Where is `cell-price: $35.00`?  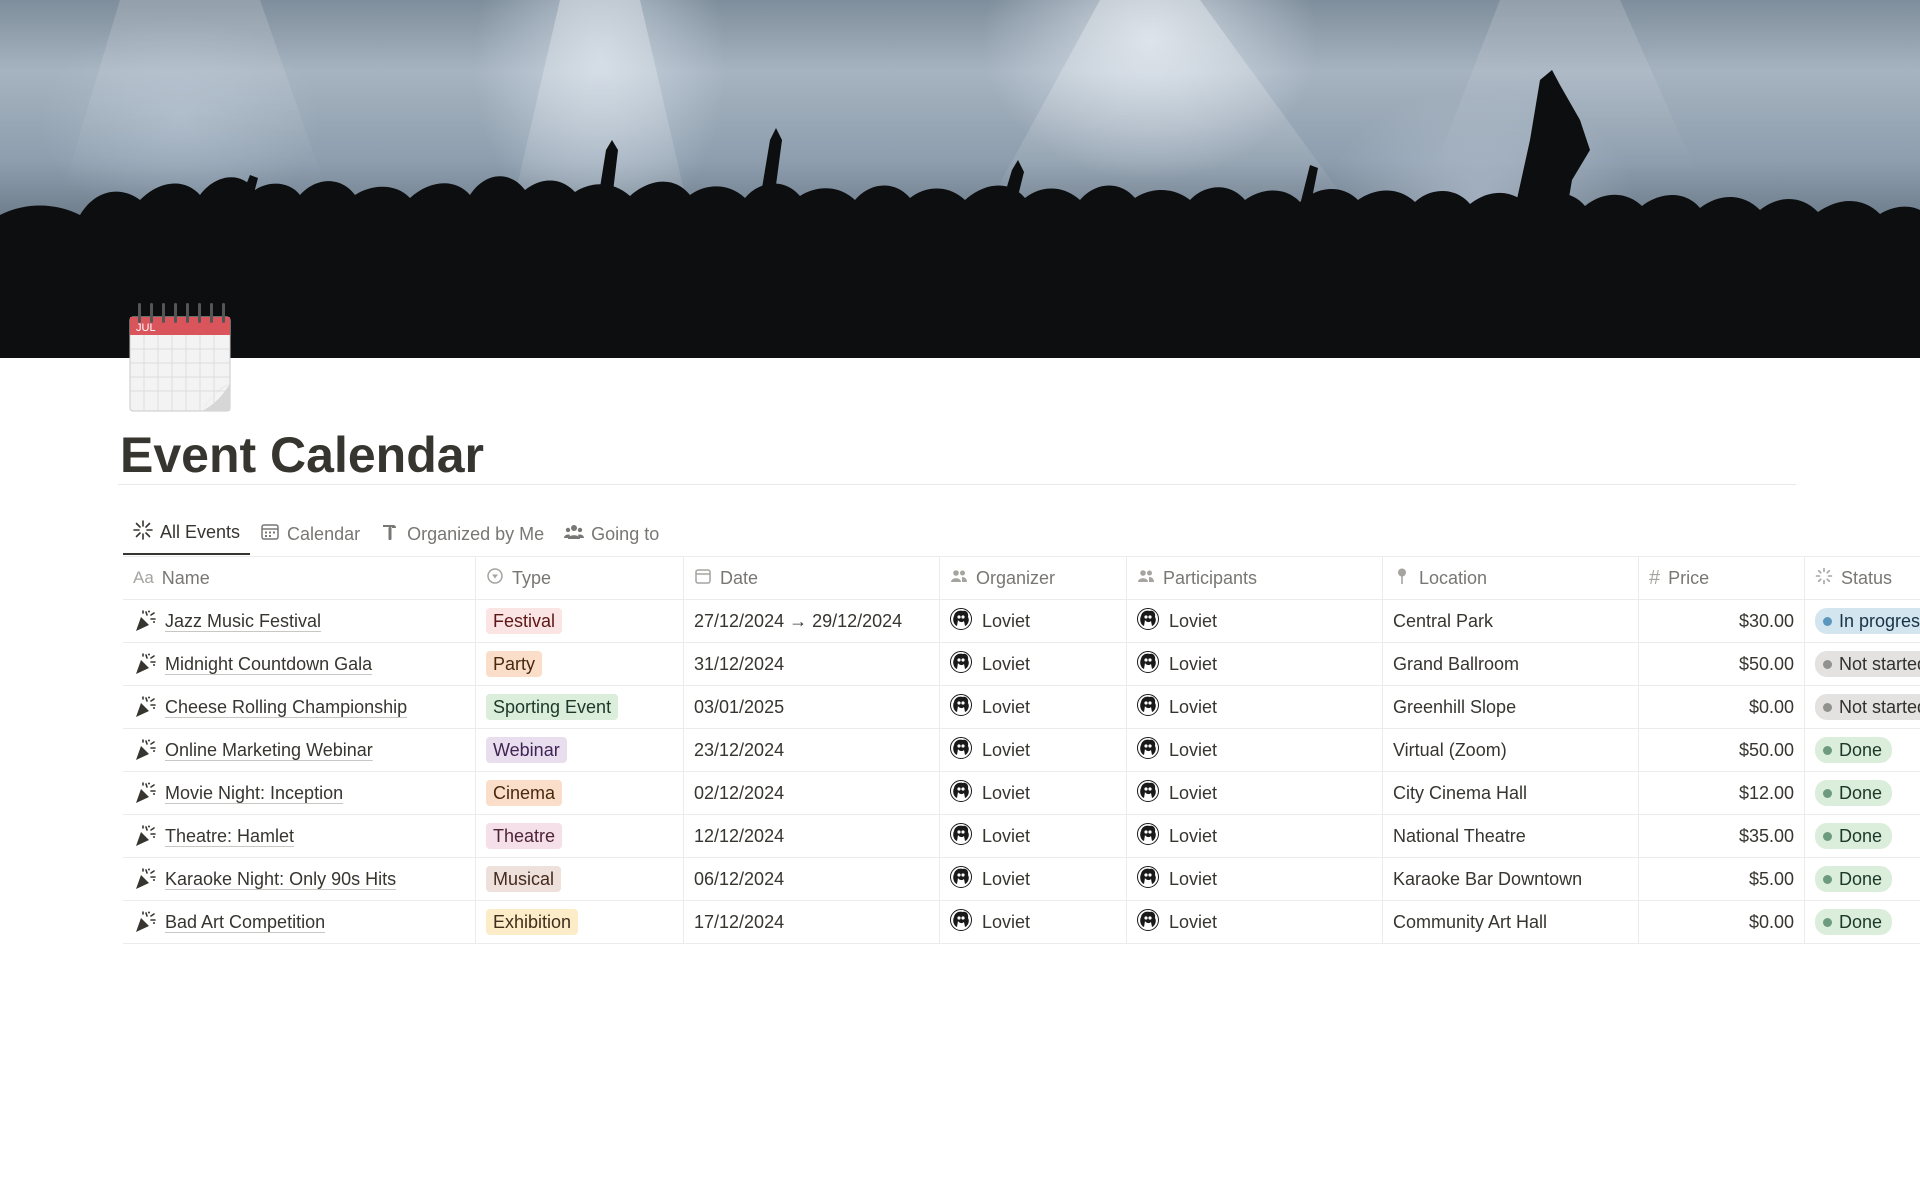
cell-price: $35.00 is located at coordinates (1722, 836).